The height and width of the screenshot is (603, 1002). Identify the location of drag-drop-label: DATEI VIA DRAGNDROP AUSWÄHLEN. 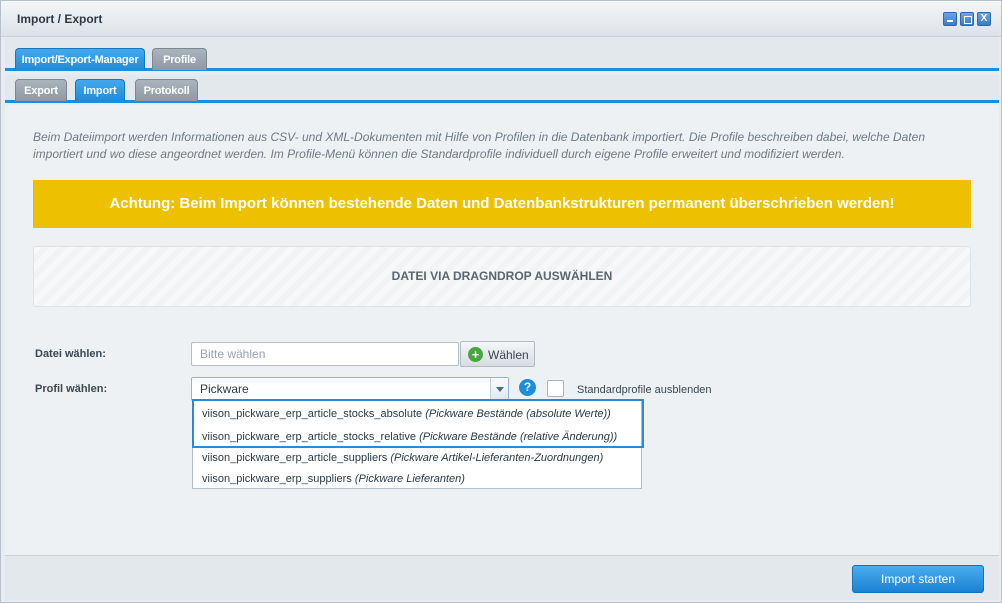
(502, 276).